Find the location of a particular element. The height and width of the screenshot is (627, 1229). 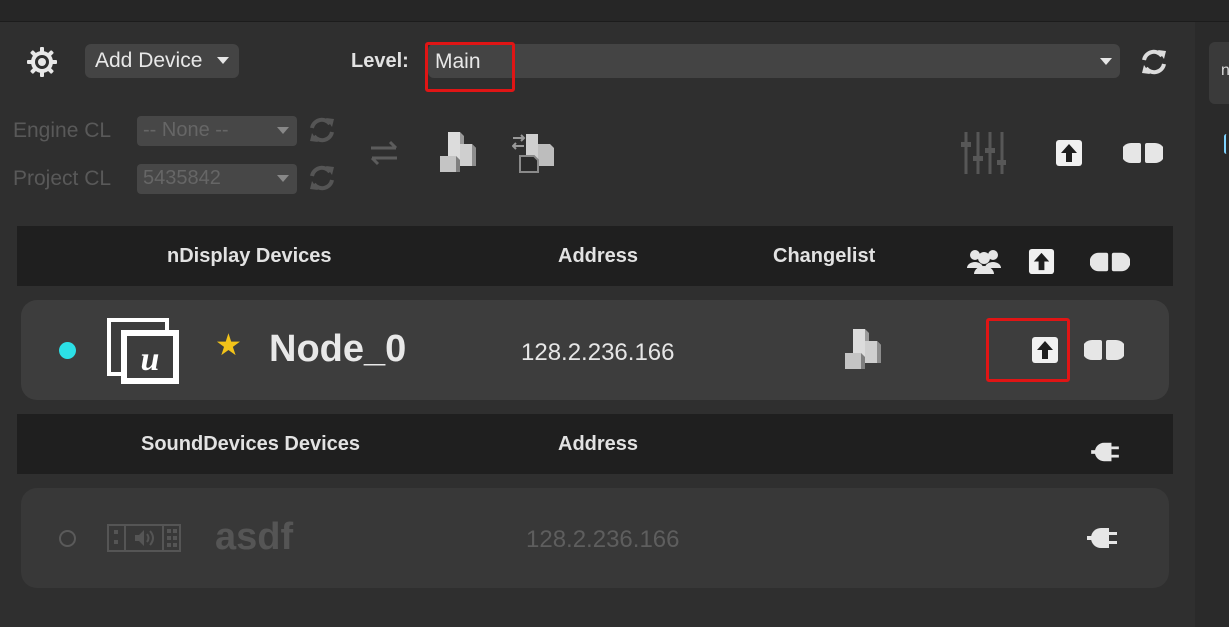

users-icon is located at coordinates (984, 260).